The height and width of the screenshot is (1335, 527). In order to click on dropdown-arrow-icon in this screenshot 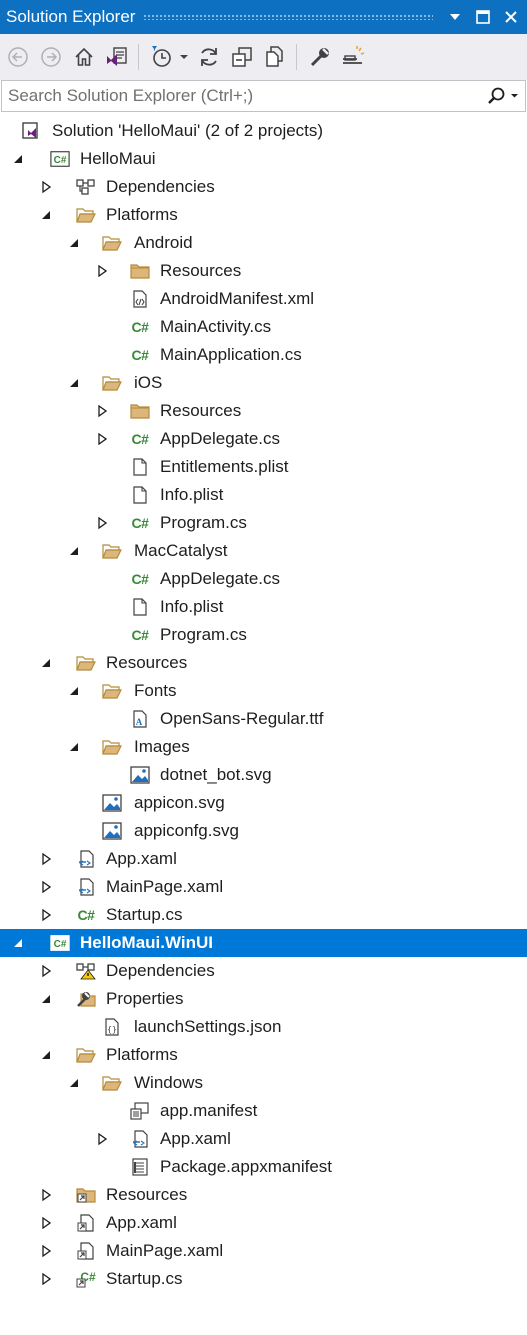, I will do `click(455, 17)`.